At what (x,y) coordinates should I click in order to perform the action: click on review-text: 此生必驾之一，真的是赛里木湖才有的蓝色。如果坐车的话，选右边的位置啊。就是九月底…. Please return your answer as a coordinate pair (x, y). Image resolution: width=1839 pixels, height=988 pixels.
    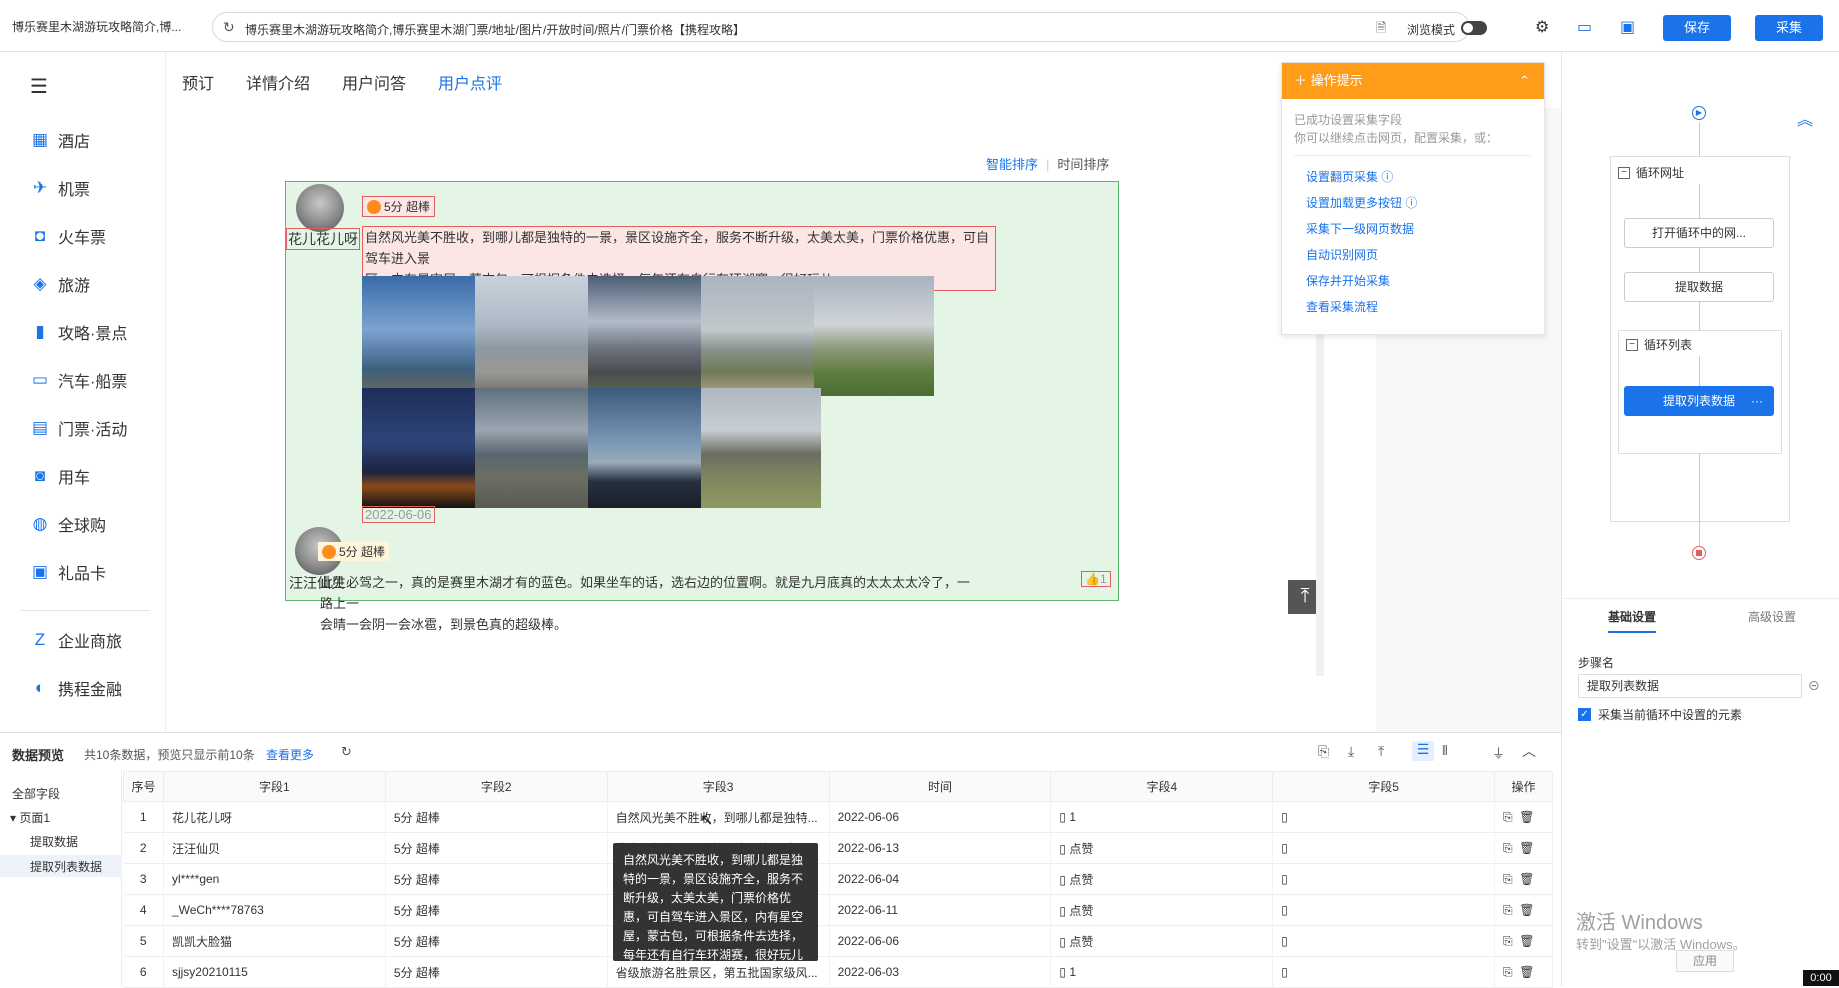
    Looking at the image, I should click on (650, 603).